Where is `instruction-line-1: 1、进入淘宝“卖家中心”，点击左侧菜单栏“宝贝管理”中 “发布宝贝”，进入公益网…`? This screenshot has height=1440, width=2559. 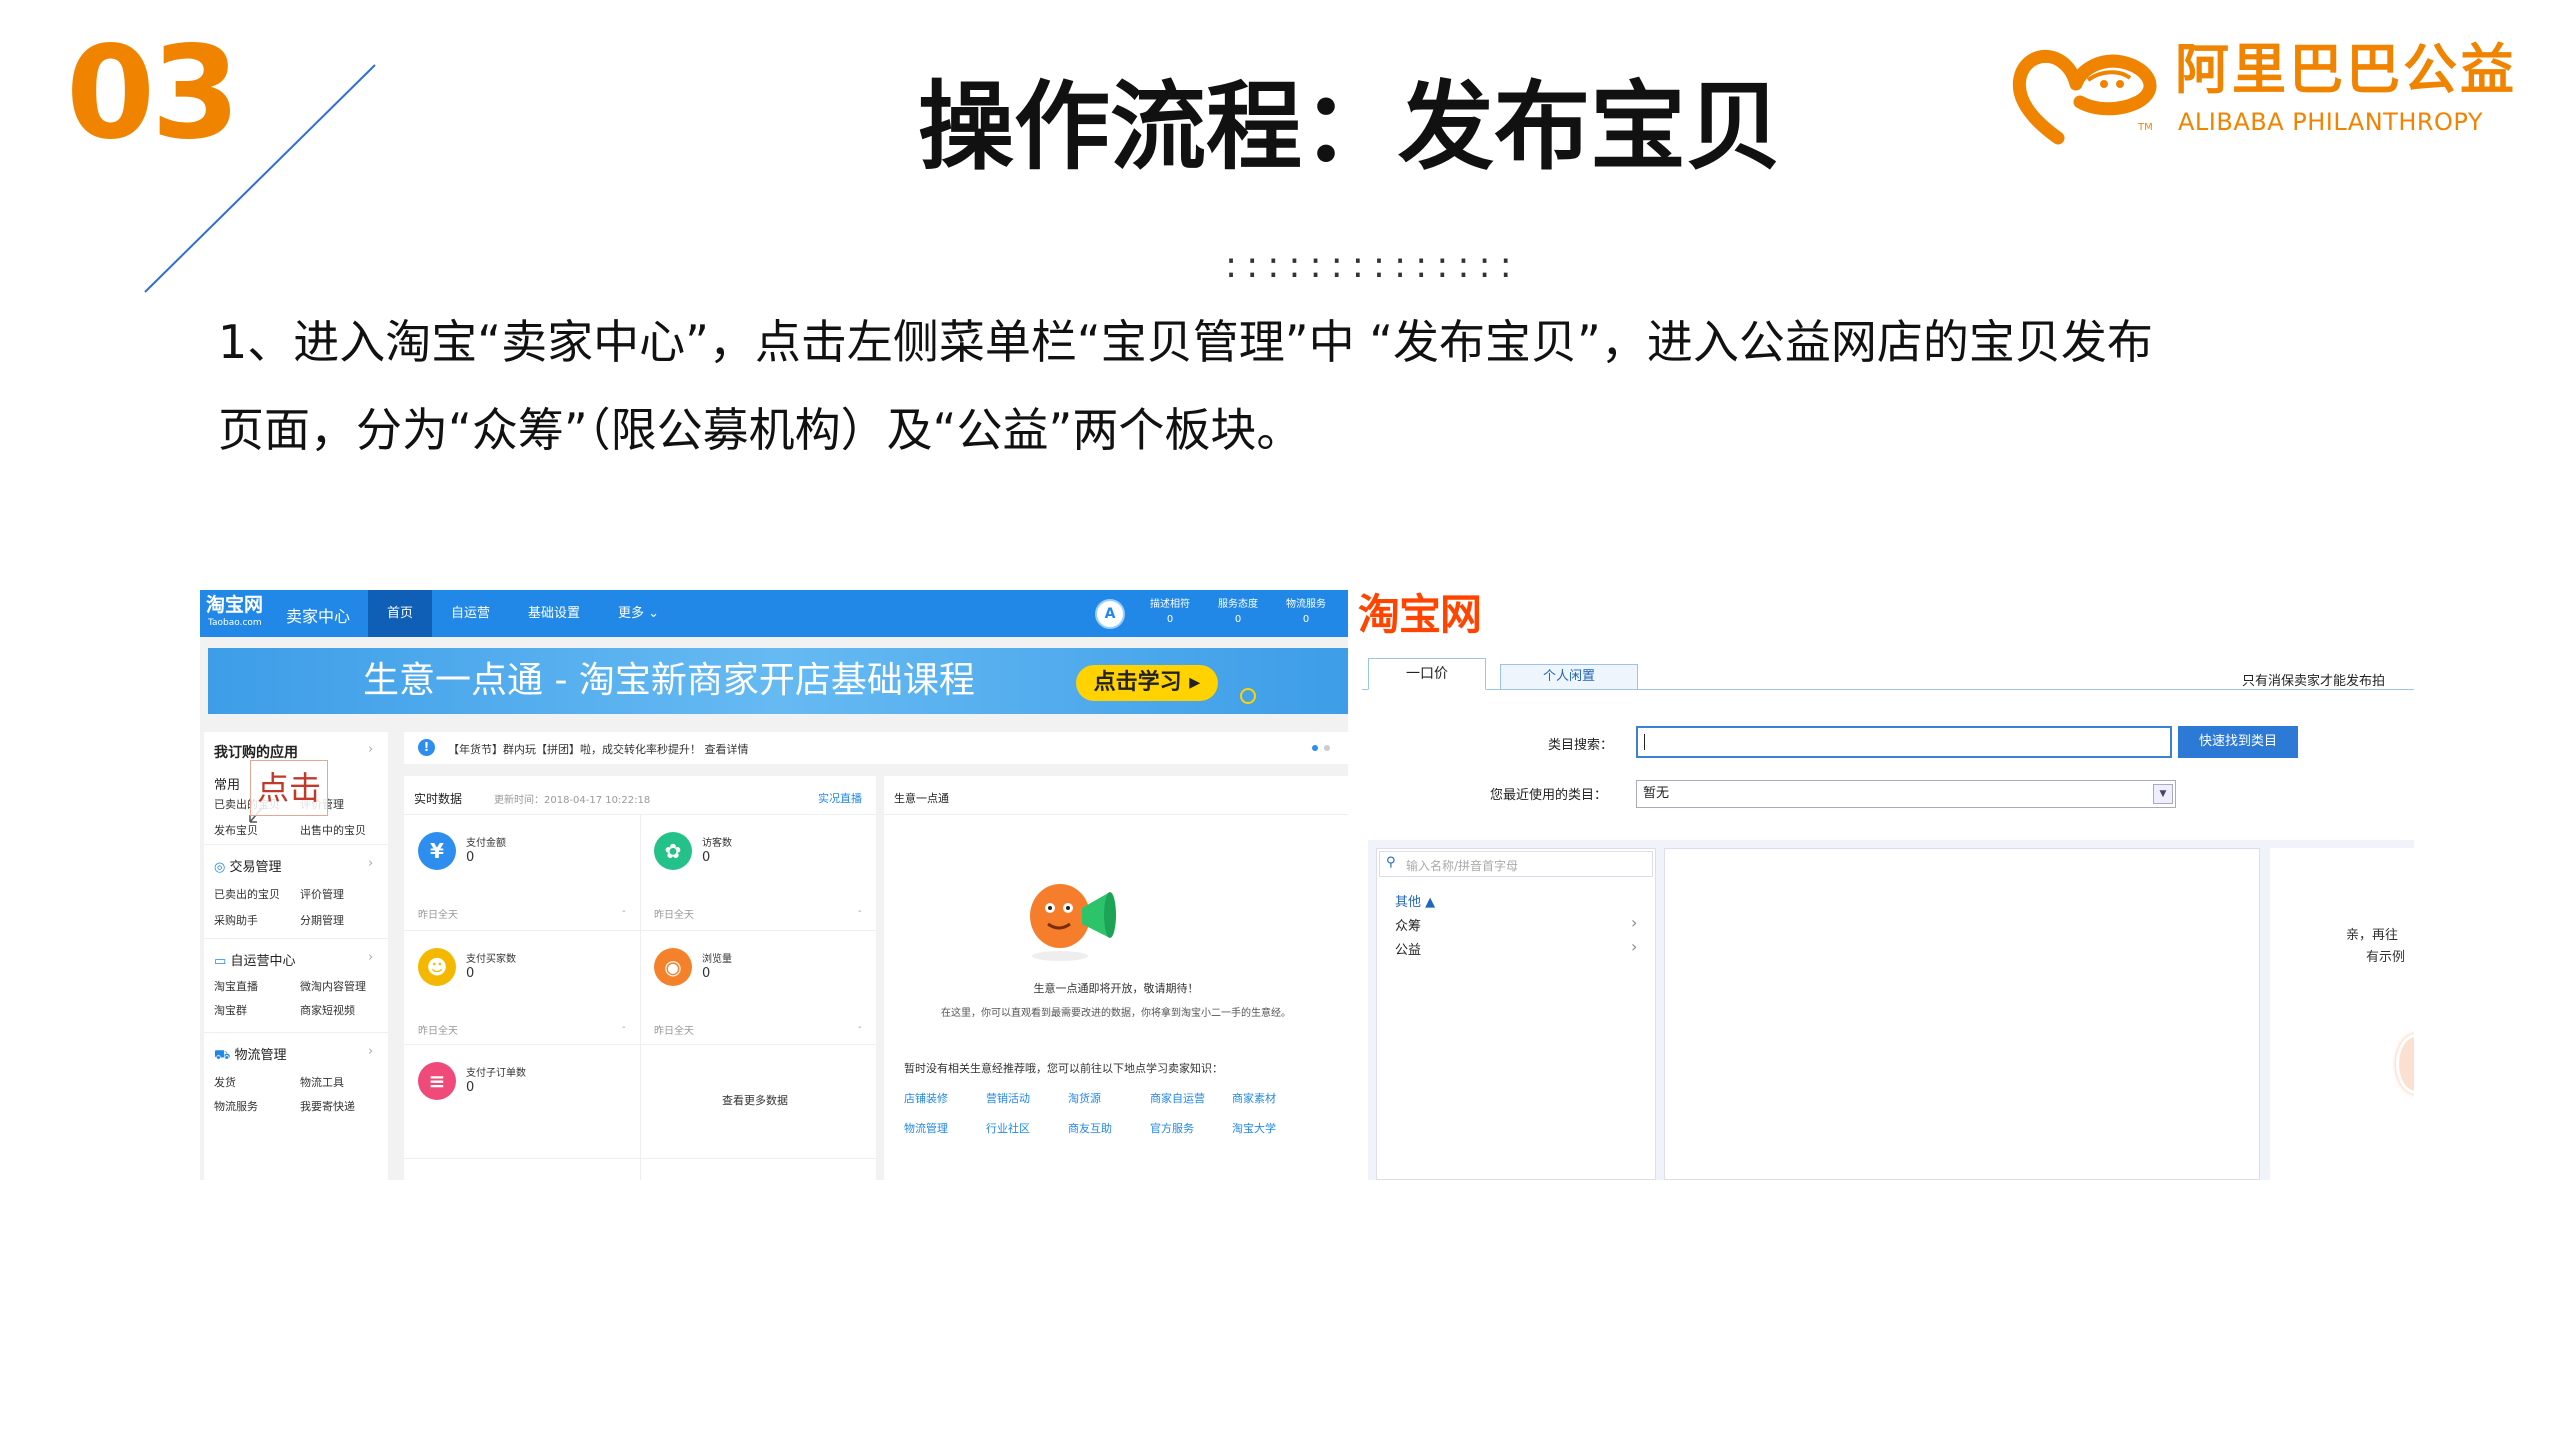 instruction-line-1: 1、进入淘宝“卖家中心”，点击左侧菜单栏“宝贝管理”中 “发布宝贝”，进入公益网… is located at coordinates (1185, 342).